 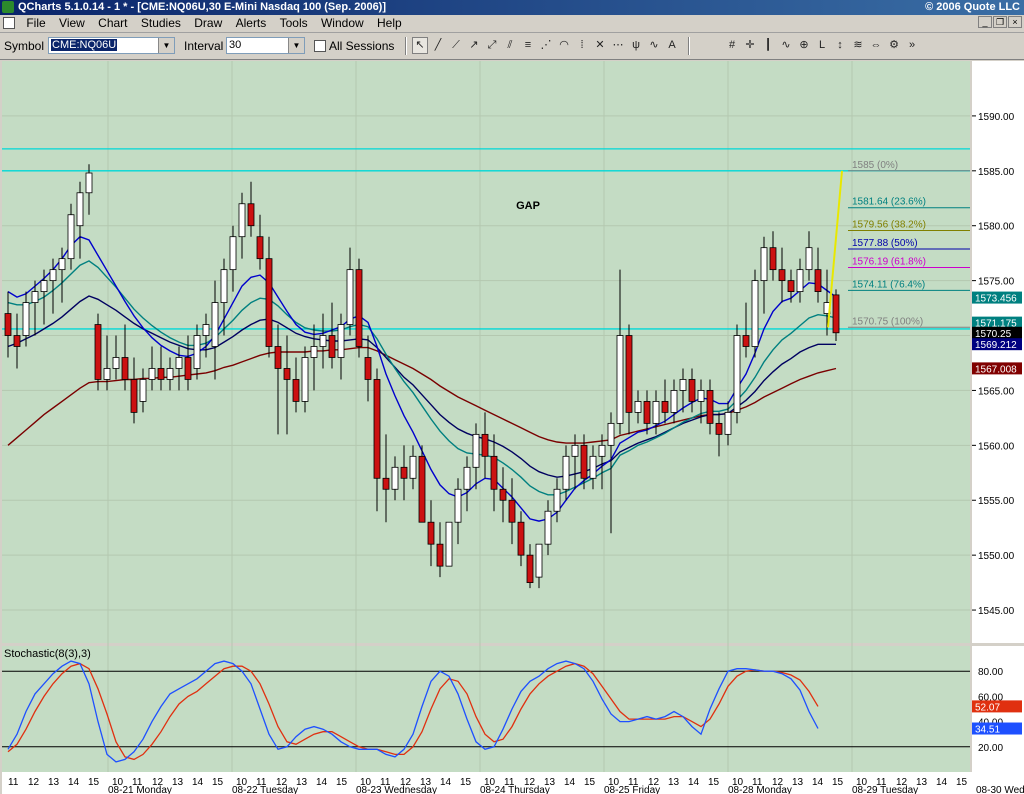 I want to click on text-annotation-icon: A, so click(x=672, y=45).